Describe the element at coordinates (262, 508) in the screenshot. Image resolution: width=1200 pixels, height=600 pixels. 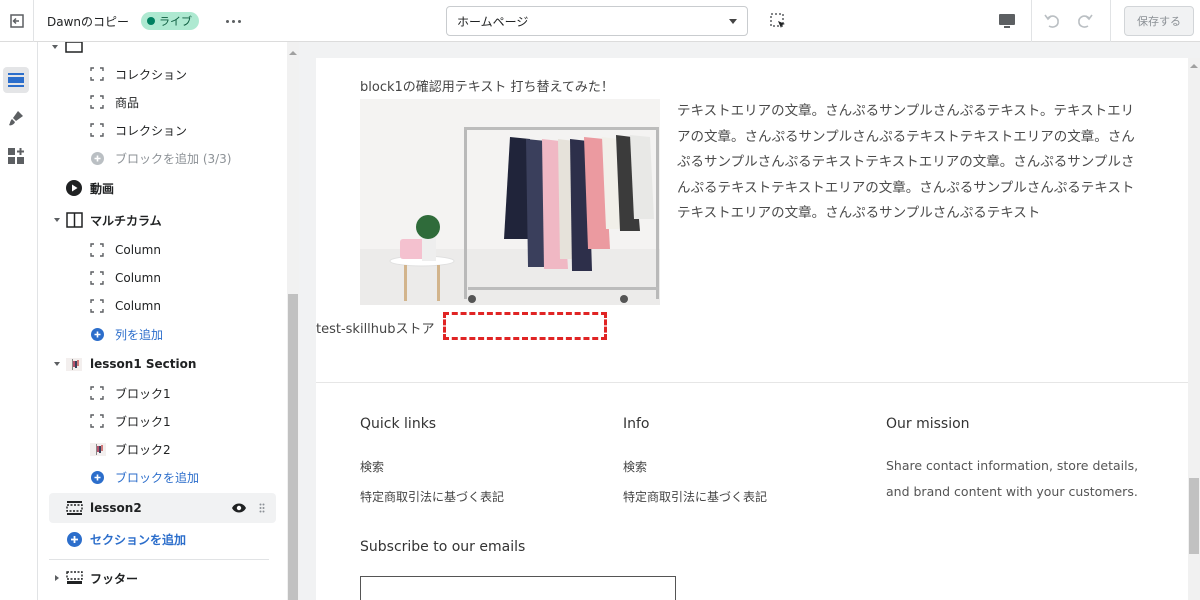
I see `drag-handle-icon` at that location.